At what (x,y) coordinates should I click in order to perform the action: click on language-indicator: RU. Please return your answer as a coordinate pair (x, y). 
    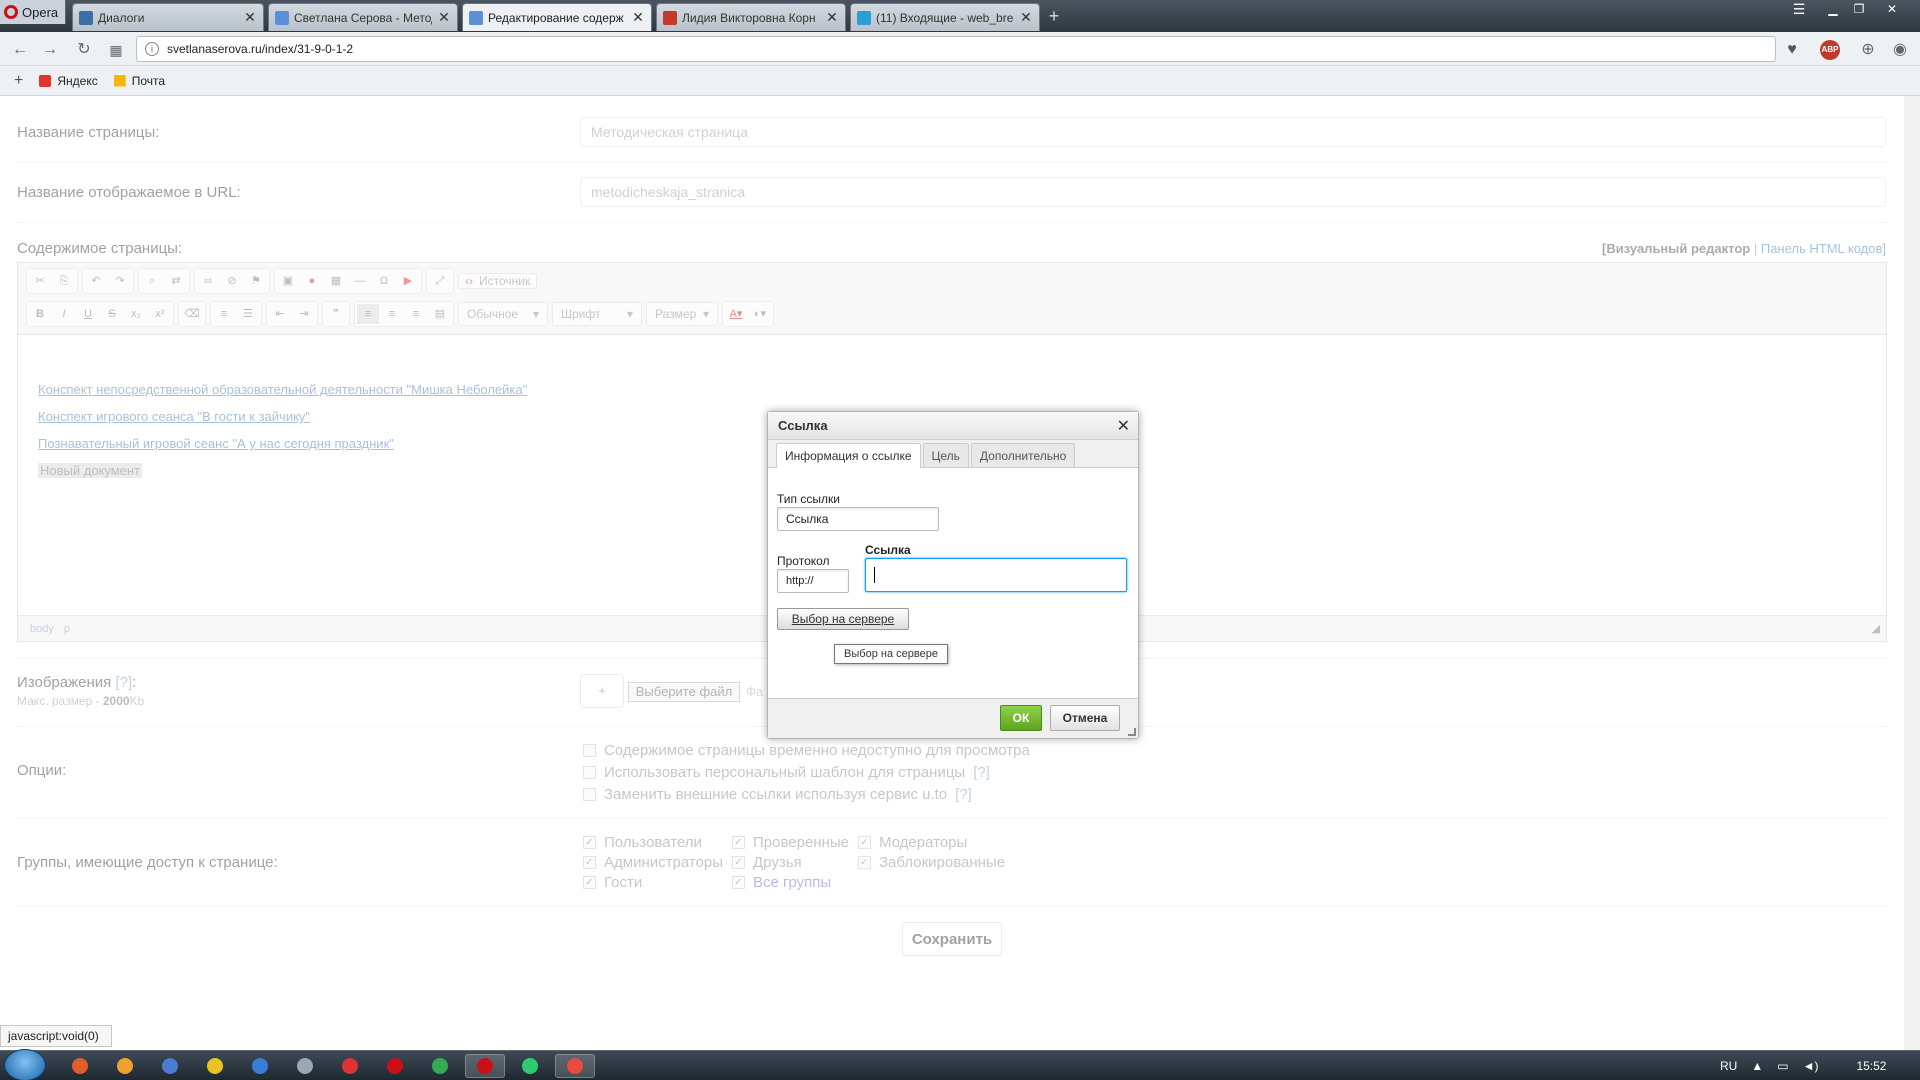
    Looking at the image, I should click on (1728, 1066).